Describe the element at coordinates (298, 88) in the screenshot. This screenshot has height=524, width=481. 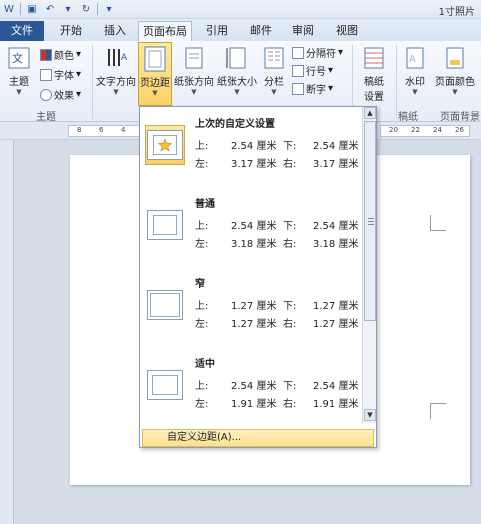
I see `hyphenation-icon` at that location.